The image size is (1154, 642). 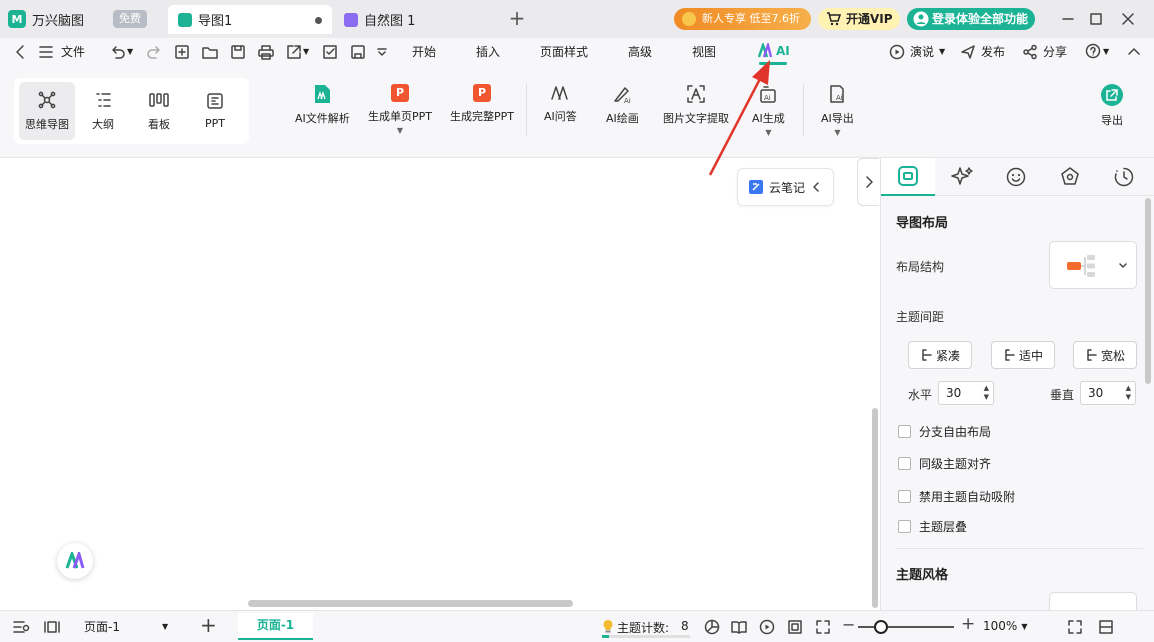 I want to click on zoom-select: 100% ▼, so click(x=1005, y=626).